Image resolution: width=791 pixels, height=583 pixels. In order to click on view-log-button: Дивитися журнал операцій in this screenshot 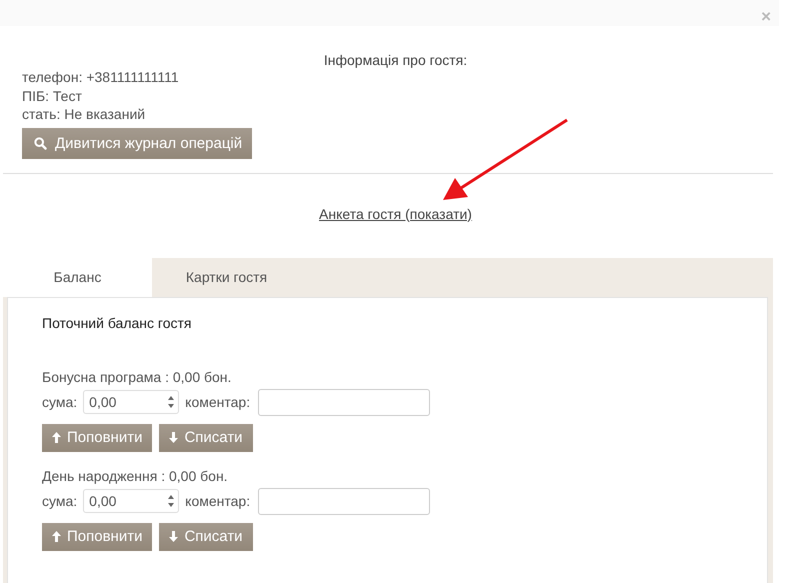, I will do `click(137, 143)`.